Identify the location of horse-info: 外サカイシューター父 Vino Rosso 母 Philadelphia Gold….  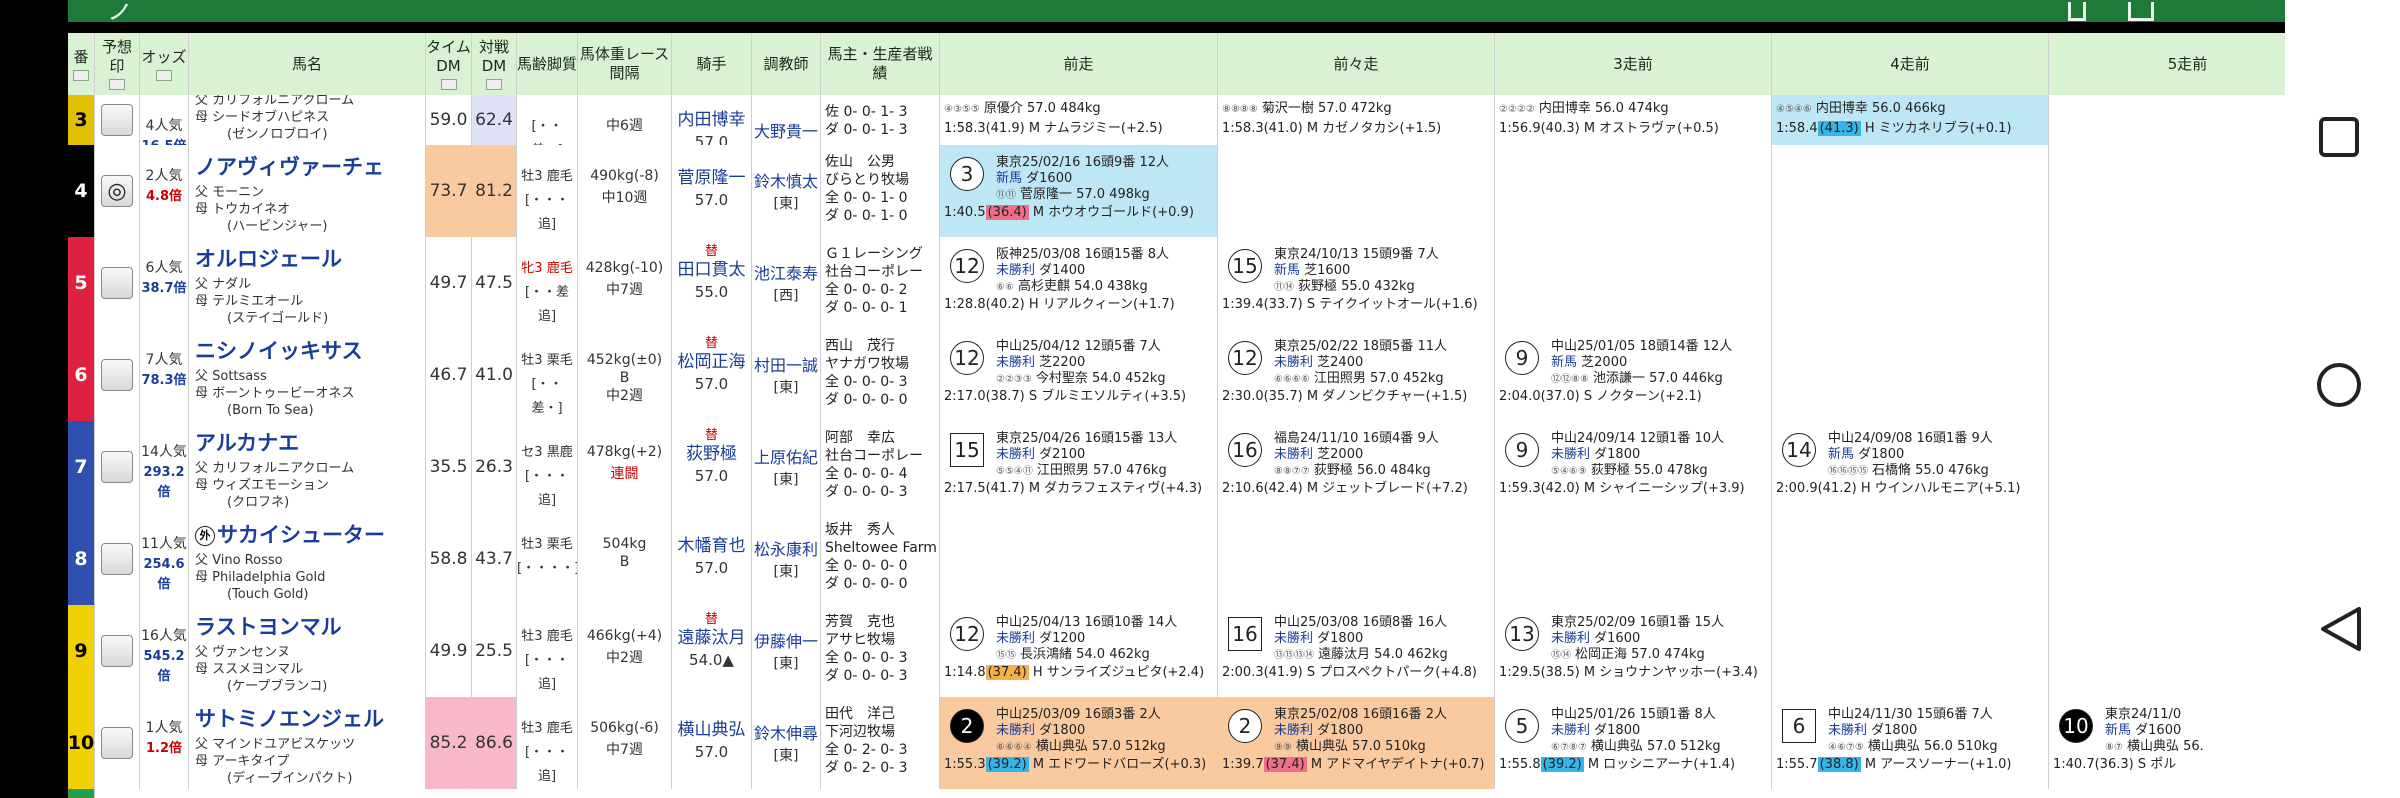
(307, 559).